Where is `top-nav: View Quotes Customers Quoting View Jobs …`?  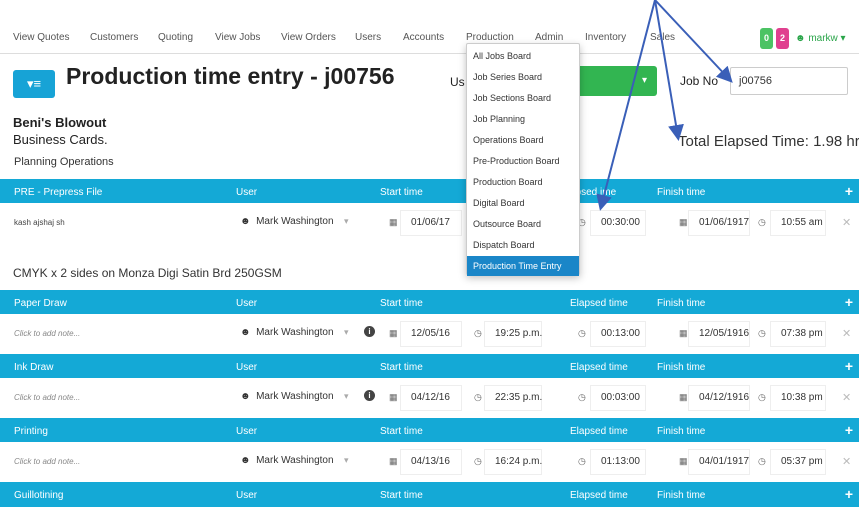 top-nav: View Quotes Customers Quoting View Jobs … is located at coordinates (429, 27).